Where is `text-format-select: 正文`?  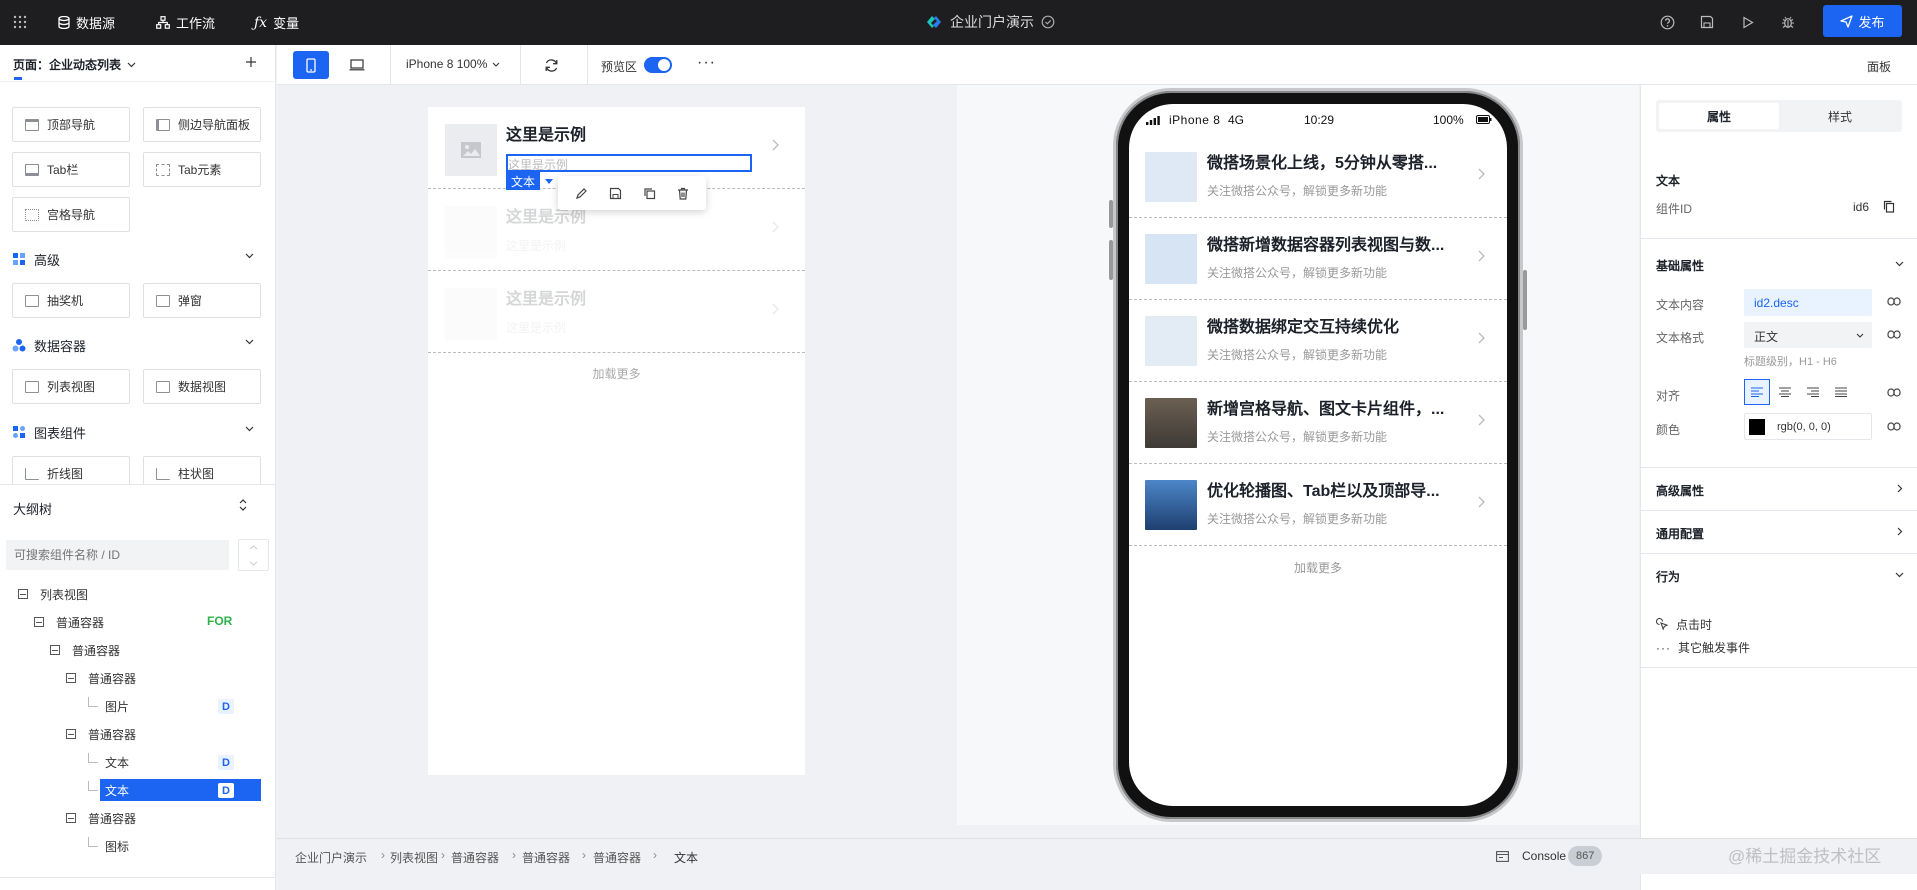 text-format-select: 正文 is located at coordinates (1808, 335).